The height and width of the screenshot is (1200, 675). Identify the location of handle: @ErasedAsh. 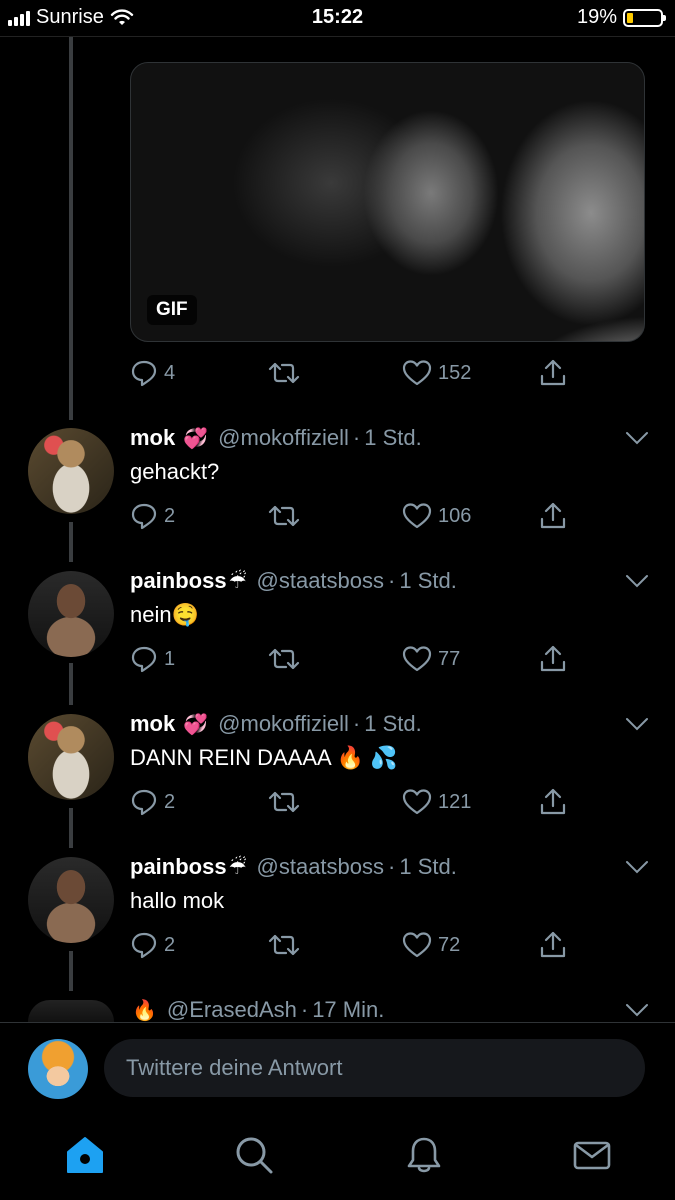
(232, 1010).